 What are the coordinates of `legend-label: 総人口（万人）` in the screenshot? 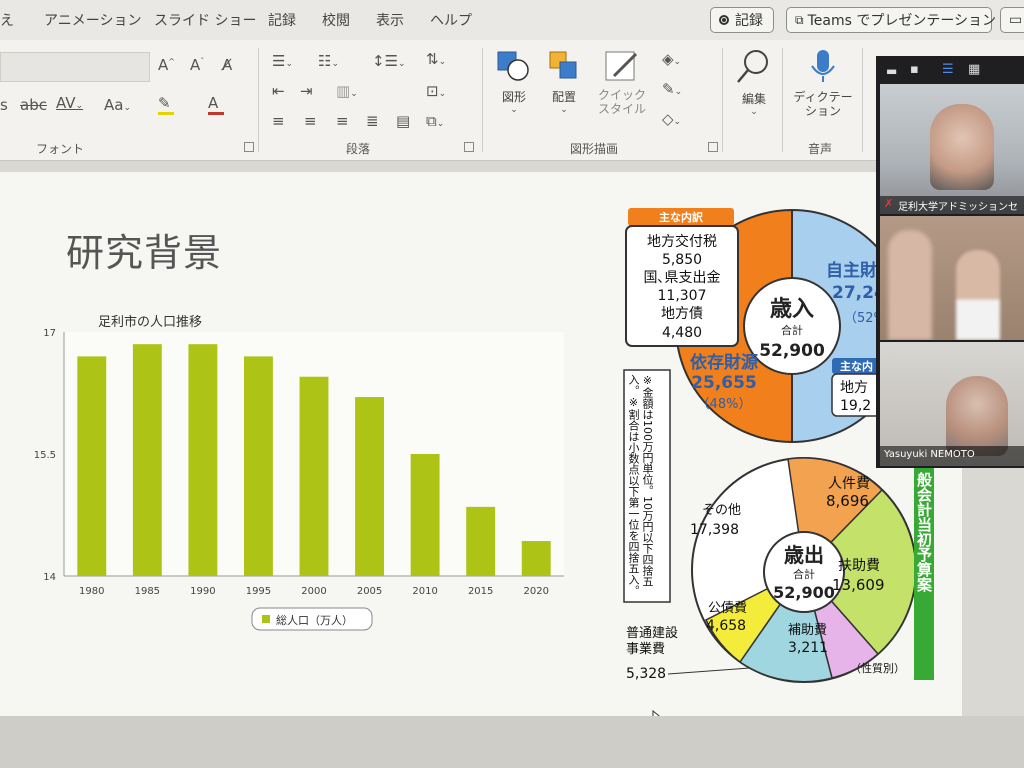 It's located at (314, 620).